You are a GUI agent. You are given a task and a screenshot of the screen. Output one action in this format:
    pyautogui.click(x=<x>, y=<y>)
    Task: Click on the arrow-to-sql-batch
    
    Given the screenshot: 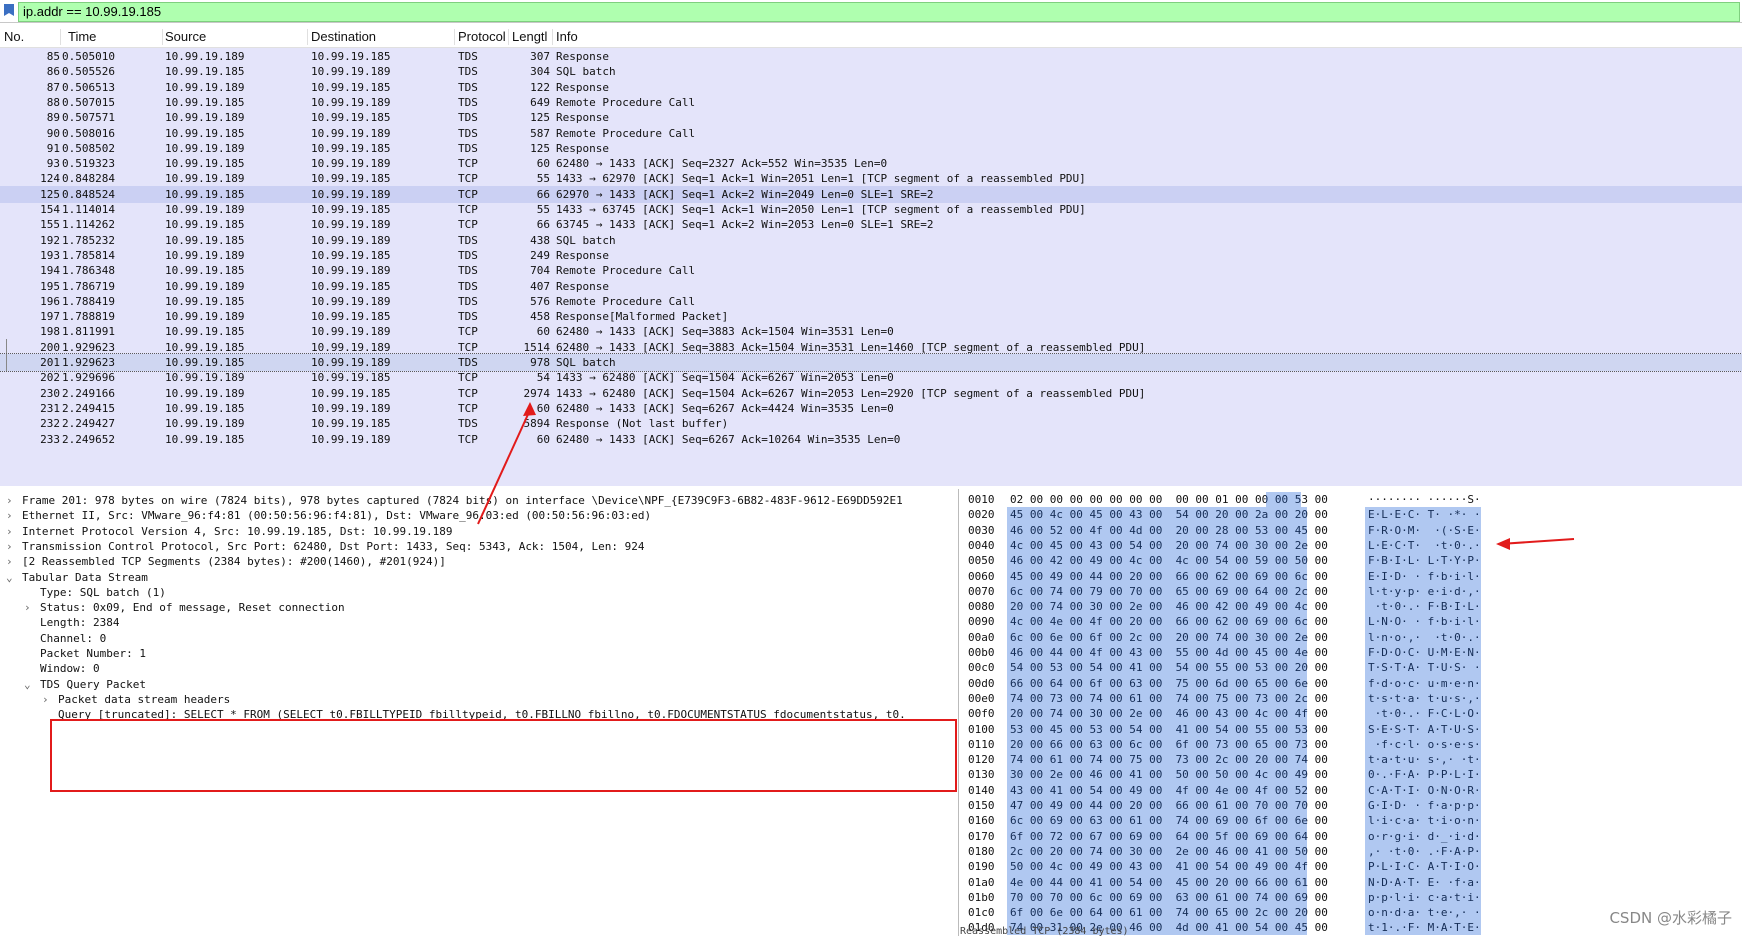 What is the action you would take?
    pyautogui.click(x=506, y=463)
    